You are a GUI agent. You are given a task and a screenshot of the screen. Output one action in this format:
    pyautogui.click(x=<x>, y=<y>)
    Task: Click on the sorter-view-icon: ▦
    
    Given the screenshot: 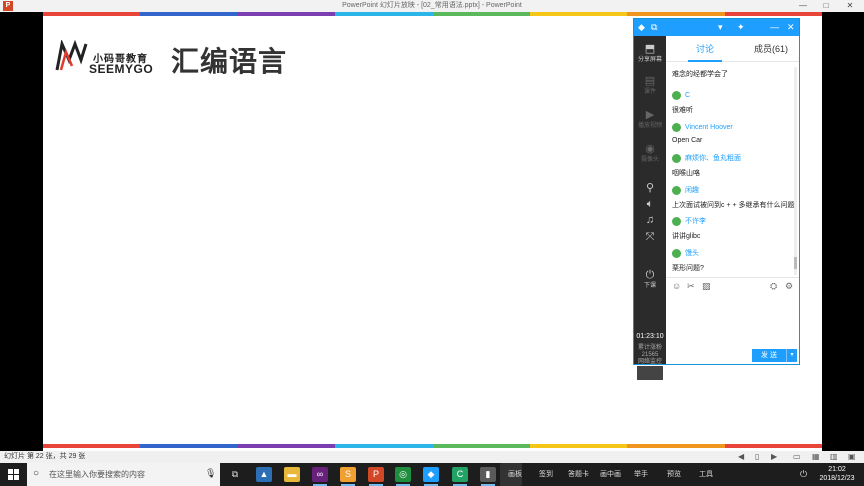 What is the action you would take?
    pyautogui.click(x=816, y=457)
    